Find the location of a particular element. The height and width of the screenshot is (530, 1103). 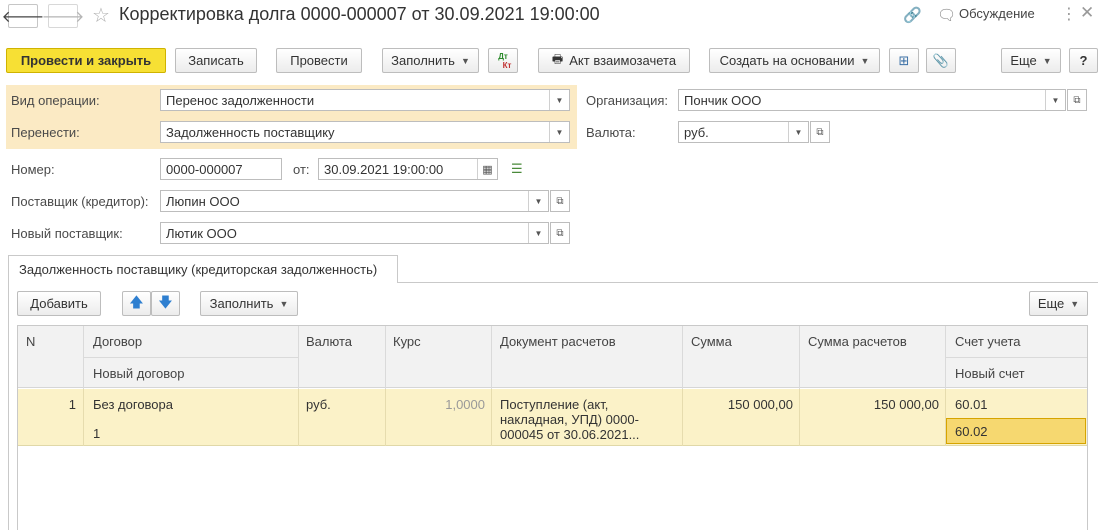

move-up-button: 🡅 is located at coordinates (136, 303).